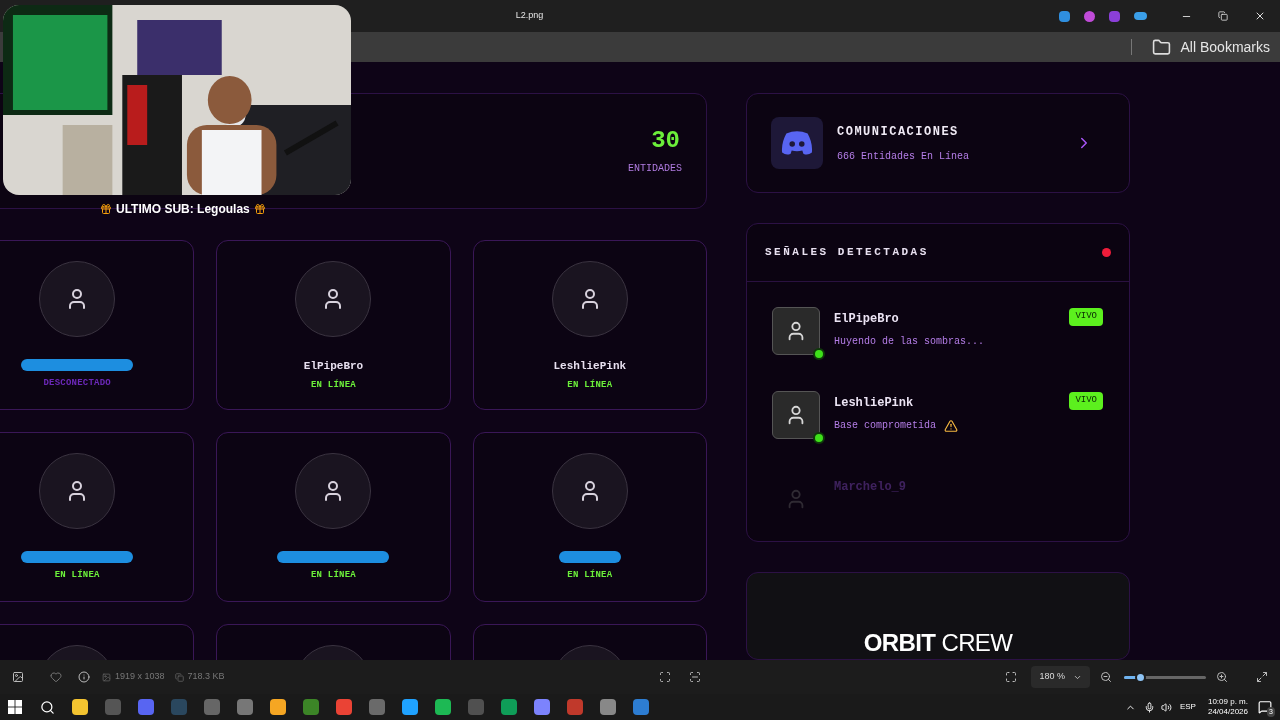 The height and width of the screenshot is (720, 1280). What do you see at coordinates (1262, 677) in the screenshot?
I see `fullscreen-icon` at bounding box center [1262, 677].